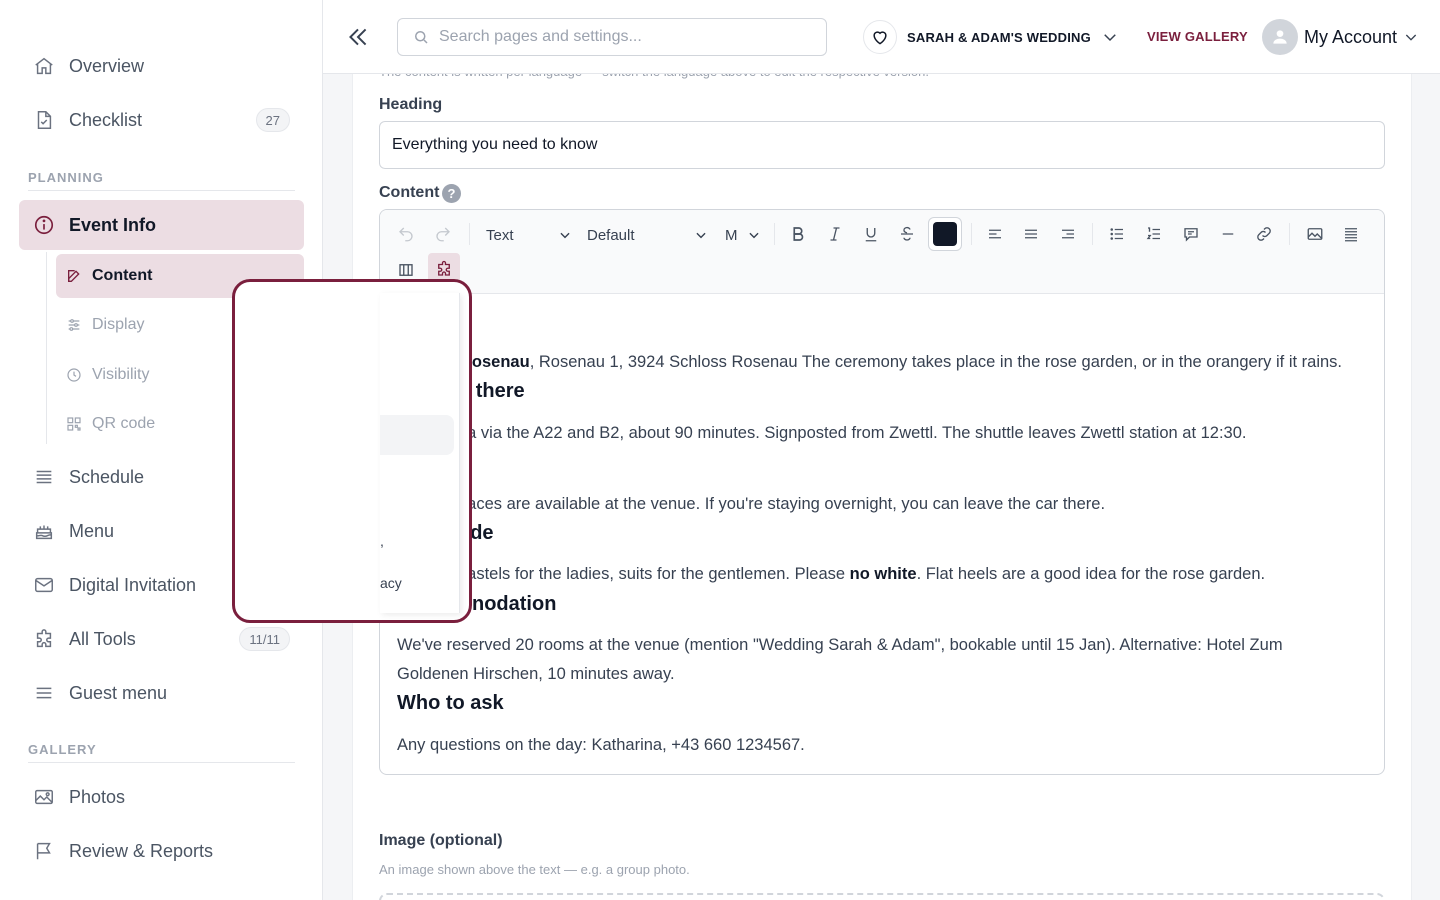 The height and width of the screenshot is (900, 1440). I want to click on search-input, so click(629, 37).